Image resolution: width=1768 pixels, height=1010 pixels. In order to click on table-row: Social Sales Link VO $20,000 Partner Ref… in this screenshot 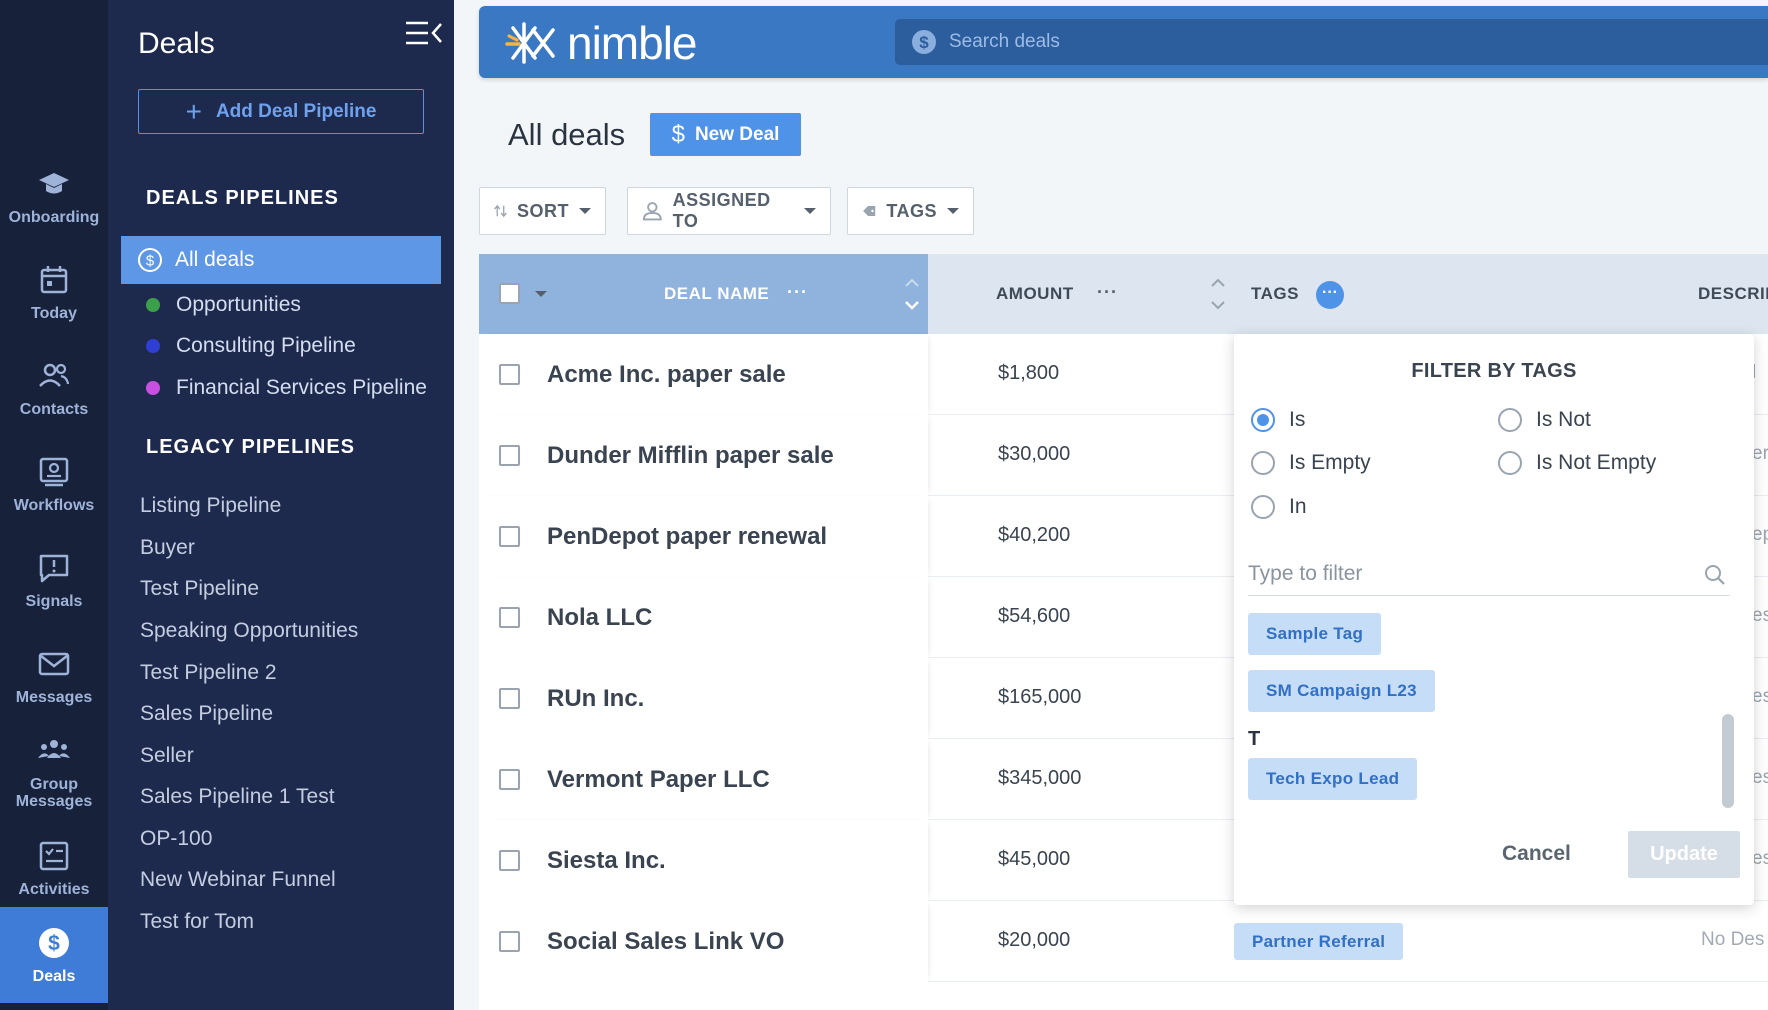, I will do `click(1123, 941)`.